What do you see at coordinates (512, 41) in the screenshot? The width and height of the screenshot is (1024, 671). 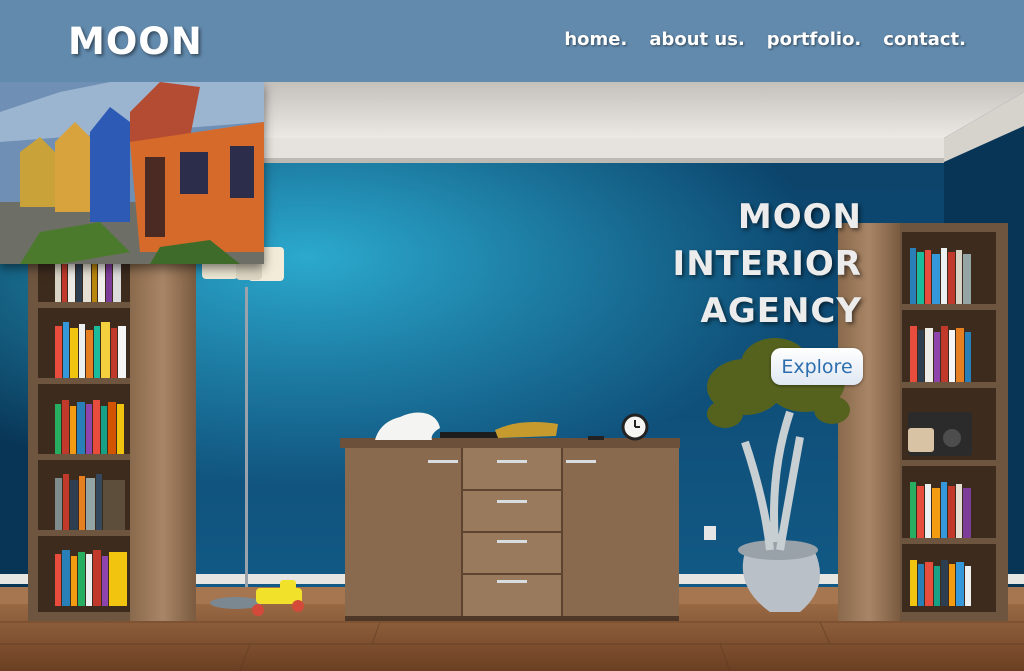 I see `site-header: MOON home. about us. portfolio. contact.` at bounding box center [512, 41].